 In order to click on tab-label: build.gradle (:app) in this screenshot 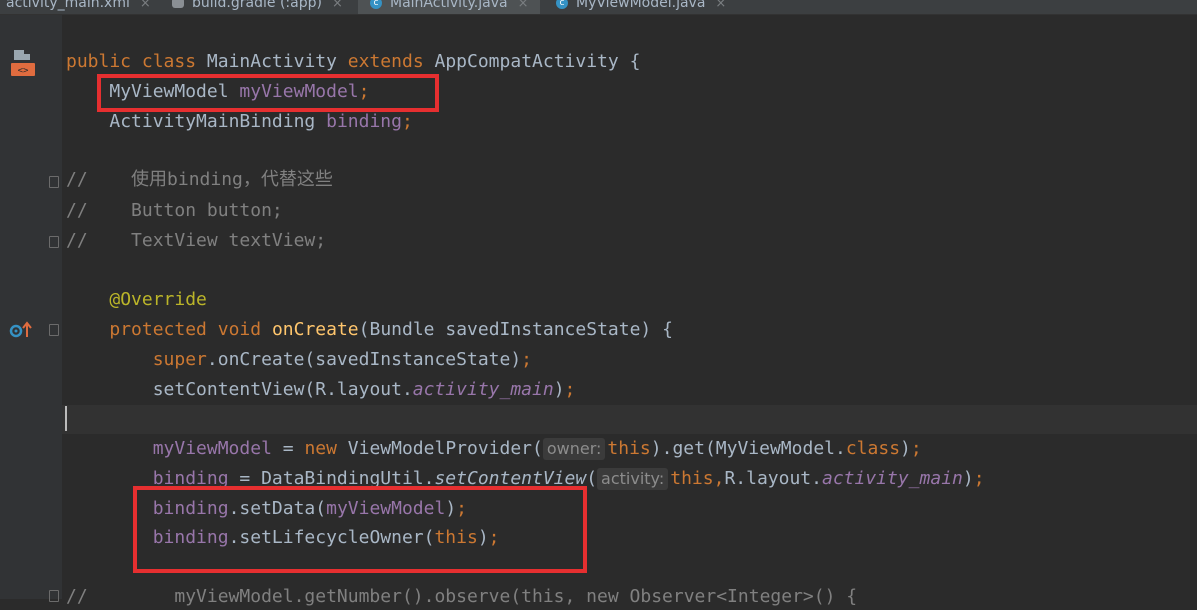, I will do `click(257, 5)`.